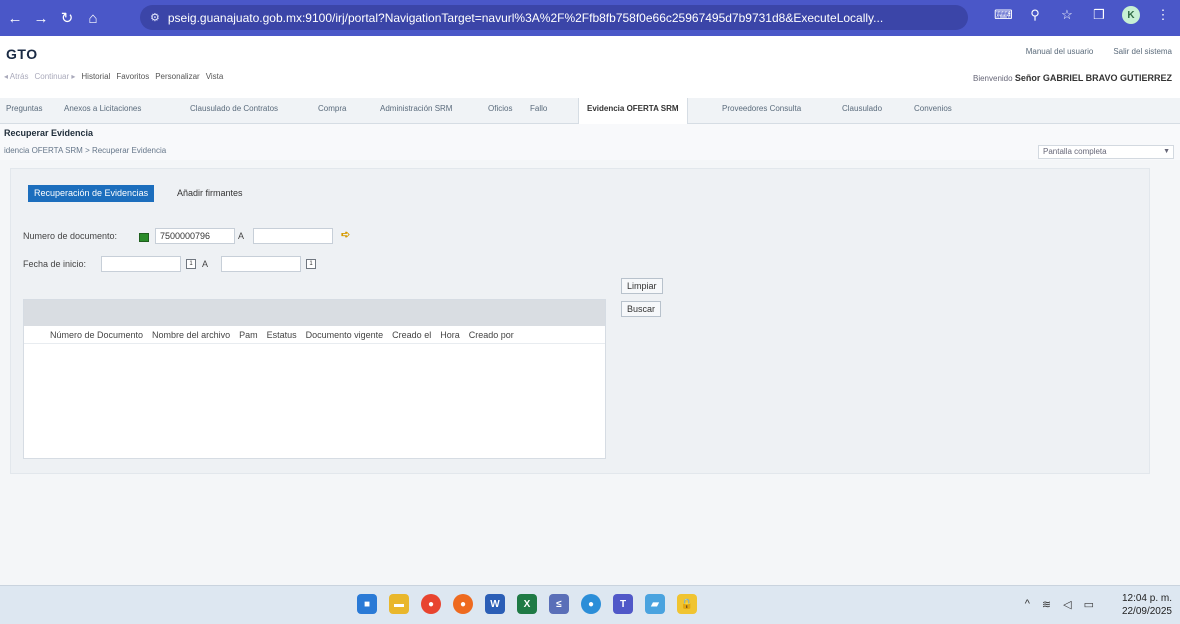  What do you see at coordinates (1131, 15) in the screenshot?
I see `profile-avatar: K` at bounding box center [1131, 15].